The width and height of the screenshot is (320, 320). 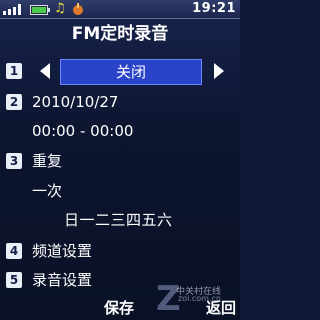 I want to click on signal-icon, so click(x=12, y=9).